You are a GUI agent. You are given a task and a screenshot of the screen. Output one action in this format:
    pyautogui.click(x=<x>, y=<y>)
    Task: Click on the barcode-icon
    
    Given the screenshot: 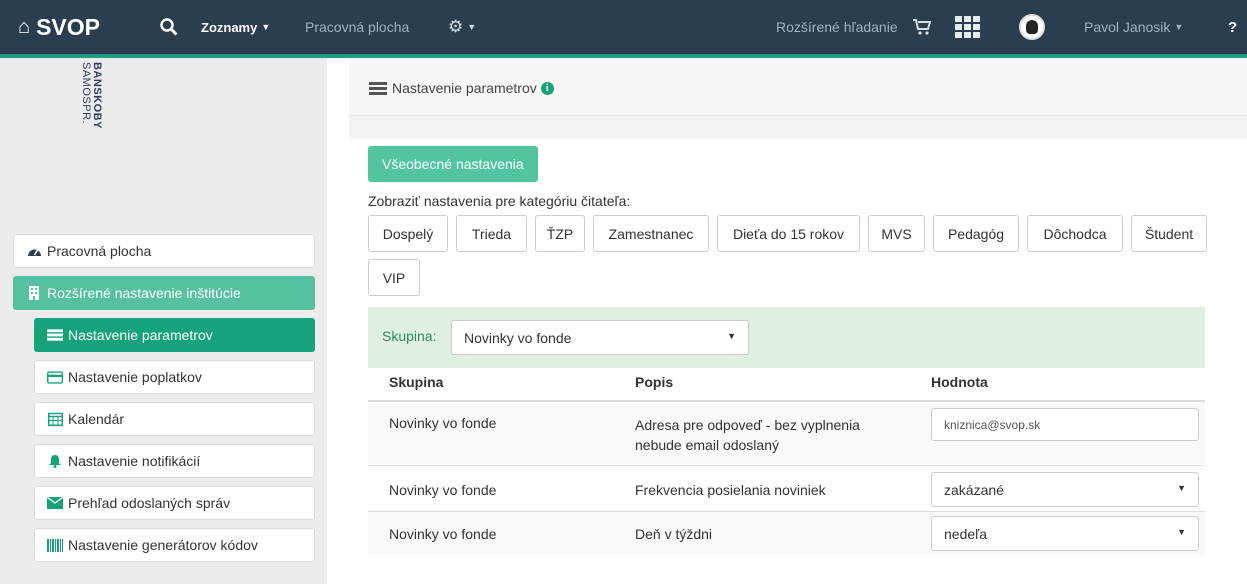 What is the action you would take?
    pyautogui.click(x=55, y=545)
    